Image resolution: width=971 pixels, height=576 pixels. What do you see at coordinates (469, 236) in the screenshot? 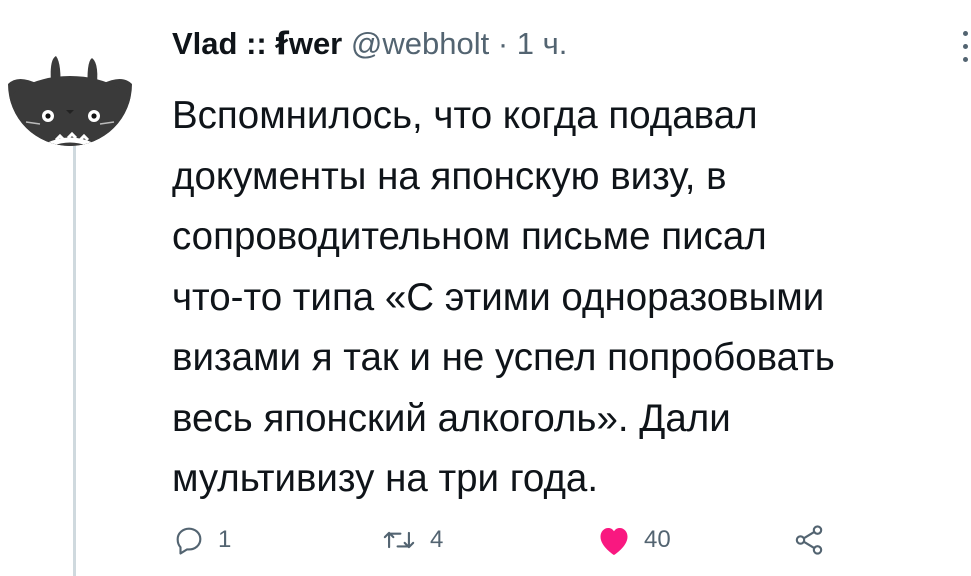
I see `tweet-text-line: сопроводительном письме писал` at bounding box center [469, 236].